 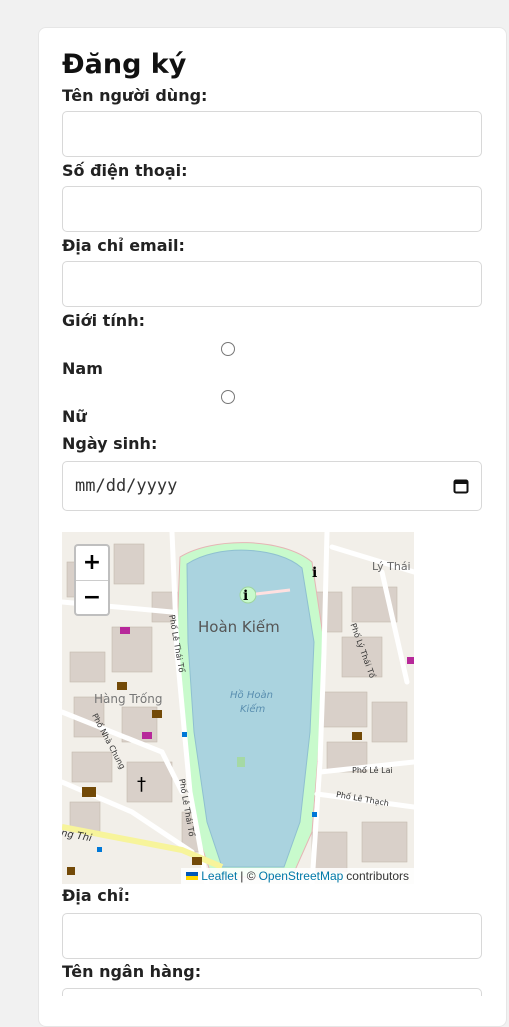 I want to click on map-label-hoan-kiem: Hoàn Kiếm, so click(x=239, y=627).